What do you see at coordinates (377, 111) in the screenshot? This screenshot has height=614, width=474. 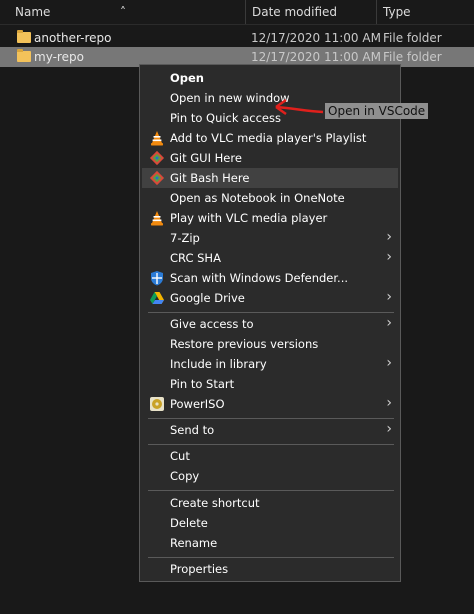 I see `annotation-label: Open in VSCode` at bounding box center [377, 111].